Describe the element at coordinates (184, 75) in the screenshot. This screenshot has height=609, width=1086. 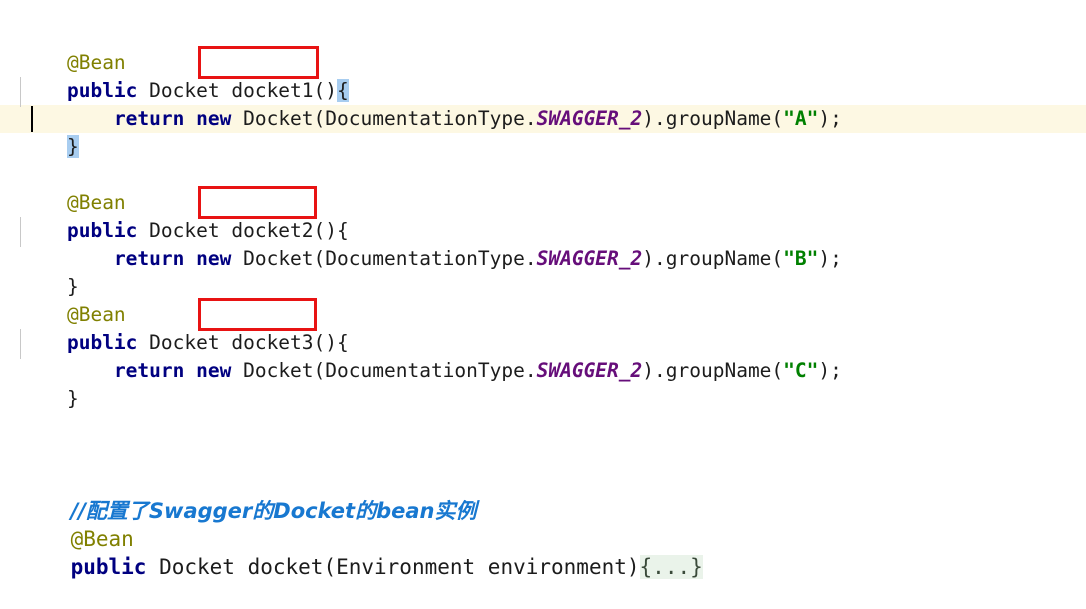
I see `code-line-signature-1: public Docket docket1(){` at that location.